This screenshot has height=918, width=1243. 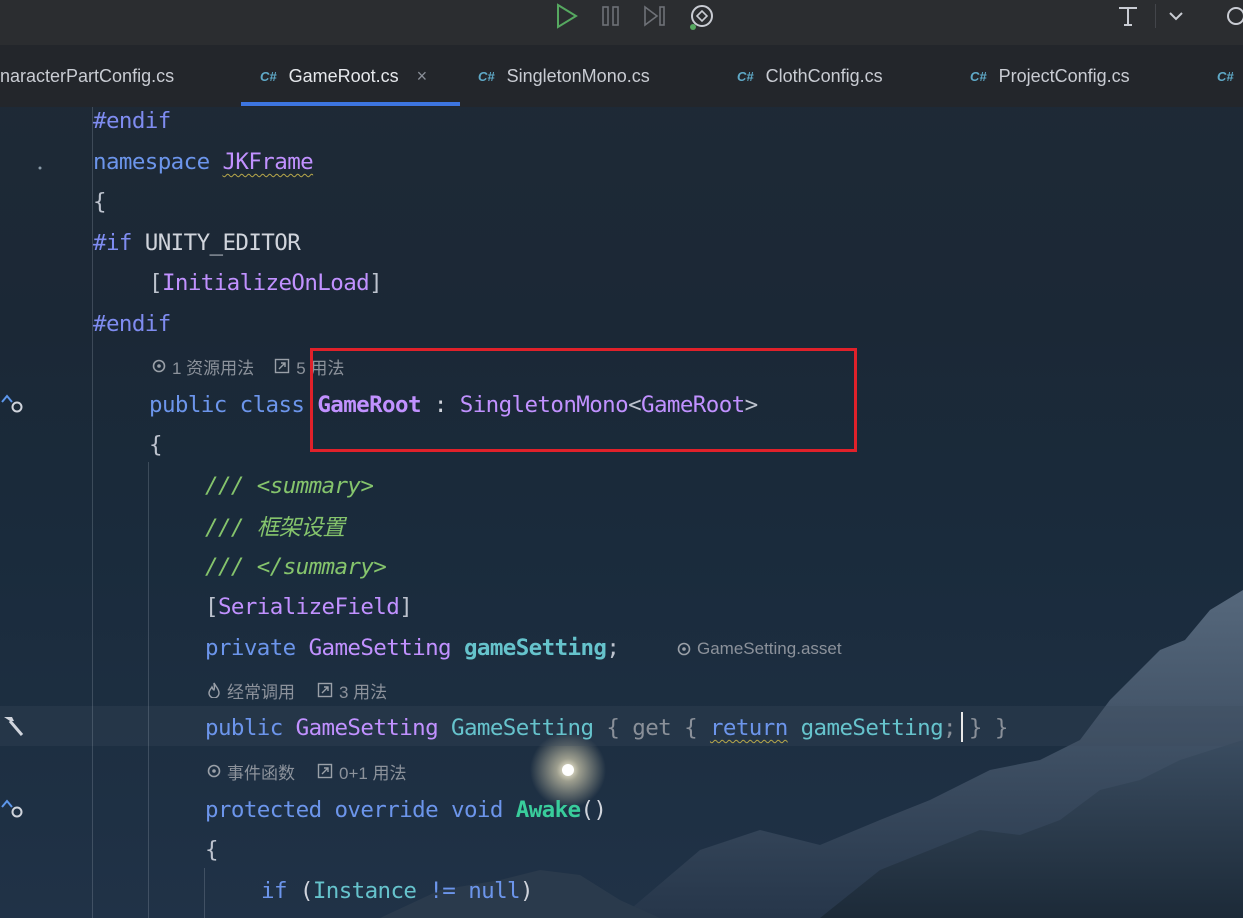 I want to click on code-line: #if UNITY_EDITOR, so click(x=197, y=243).